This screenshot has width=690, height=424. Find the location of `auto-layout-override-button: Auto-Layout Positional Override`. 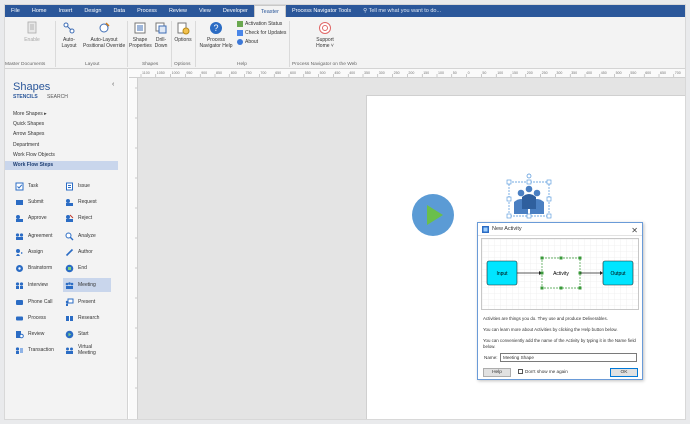

auto-layout-override-button: Auto-Layout Positional Override is located at coordinates (104, 35).